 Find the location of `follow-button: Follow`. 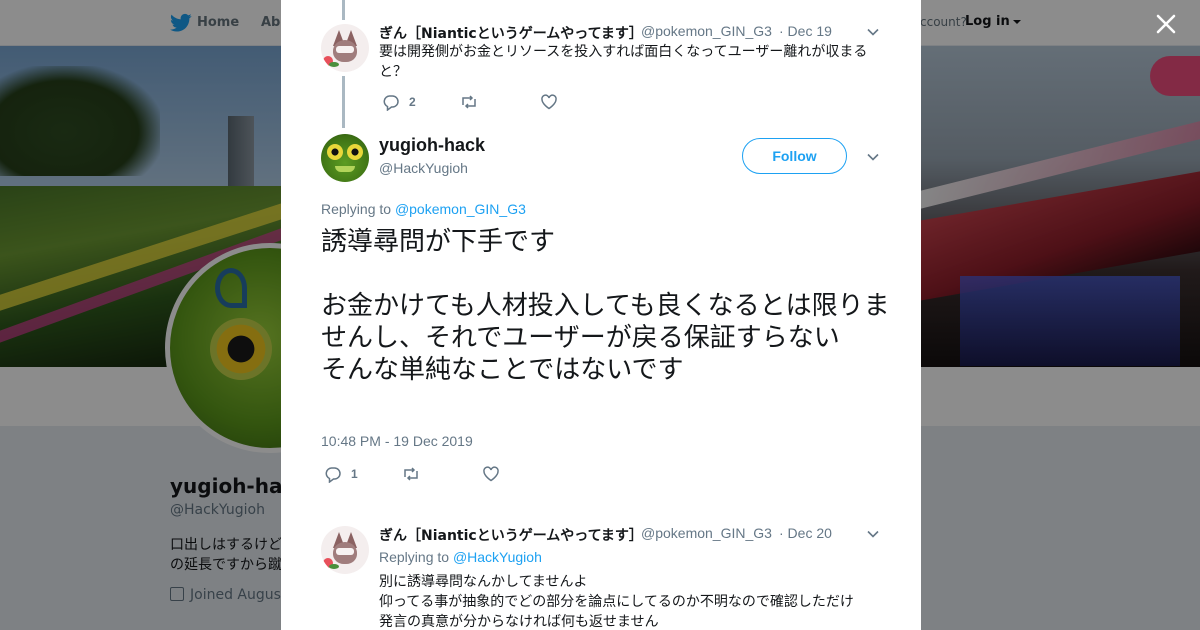

follow-button: Follow is located at coordinates (794, 156).